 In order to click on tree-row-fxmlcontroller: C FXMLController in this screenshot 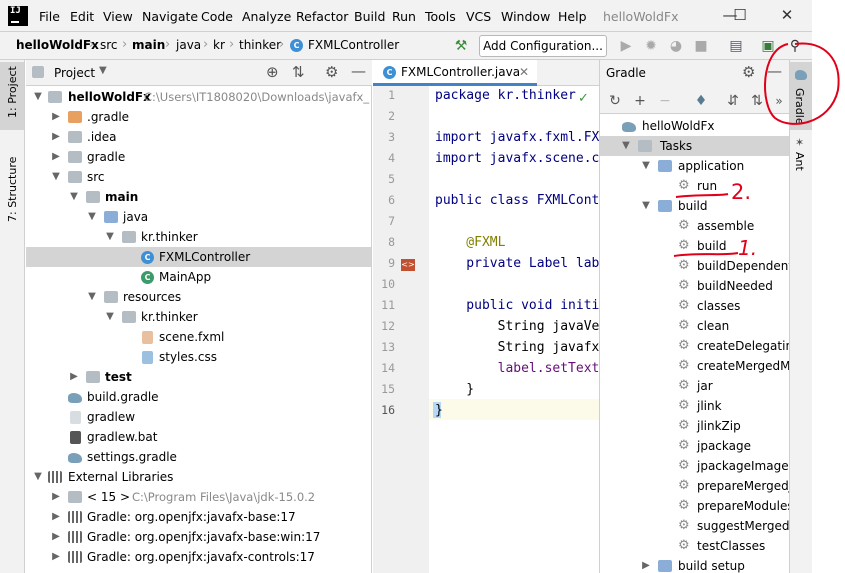, I will do `click(198, 257)`.